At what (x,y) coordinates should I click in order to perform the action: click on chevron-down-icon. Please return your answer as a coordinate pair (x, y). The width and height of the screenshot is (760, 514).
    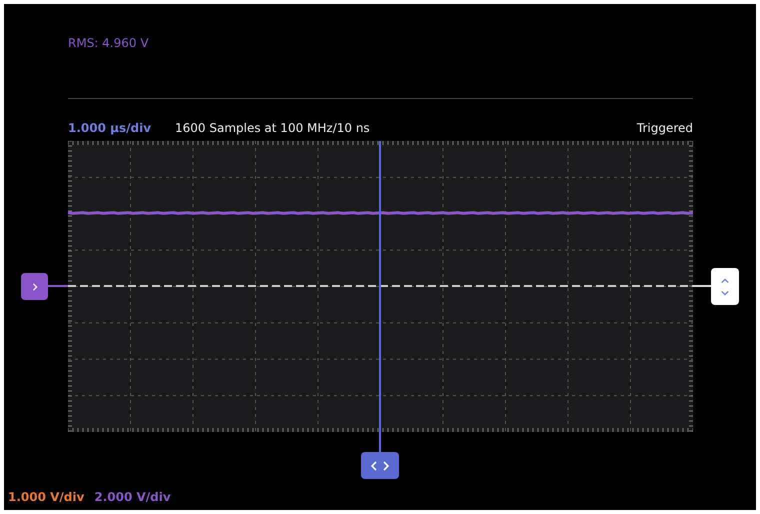
    Looking at the image, I should click on (725, 292).